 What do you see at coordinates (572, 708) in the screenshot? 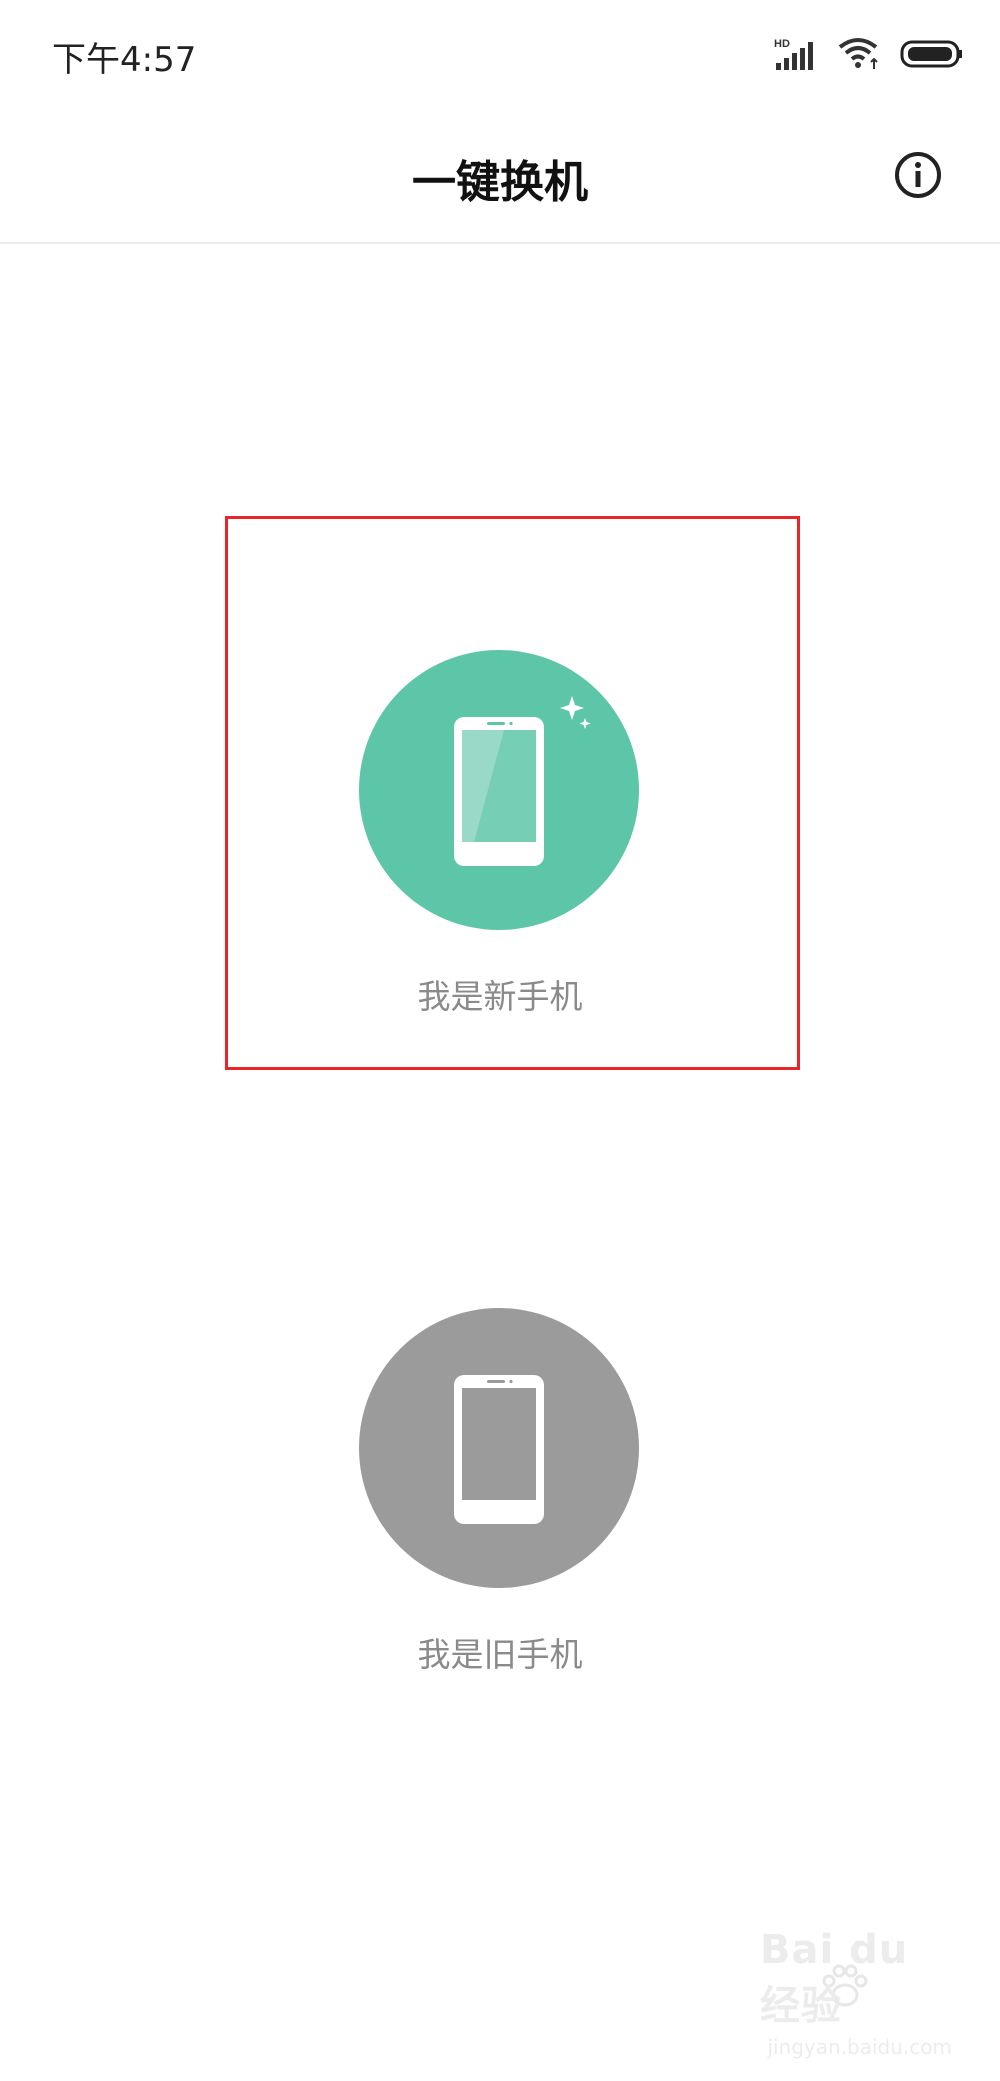
I see `sparkle-icon` at bounding box center [572, 708].